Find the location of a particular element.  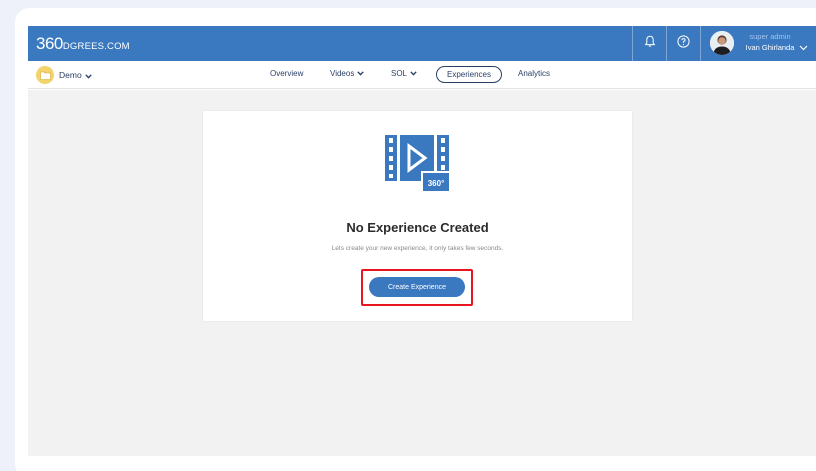

tab-videos: Videos is located at coordinates (347, 73).